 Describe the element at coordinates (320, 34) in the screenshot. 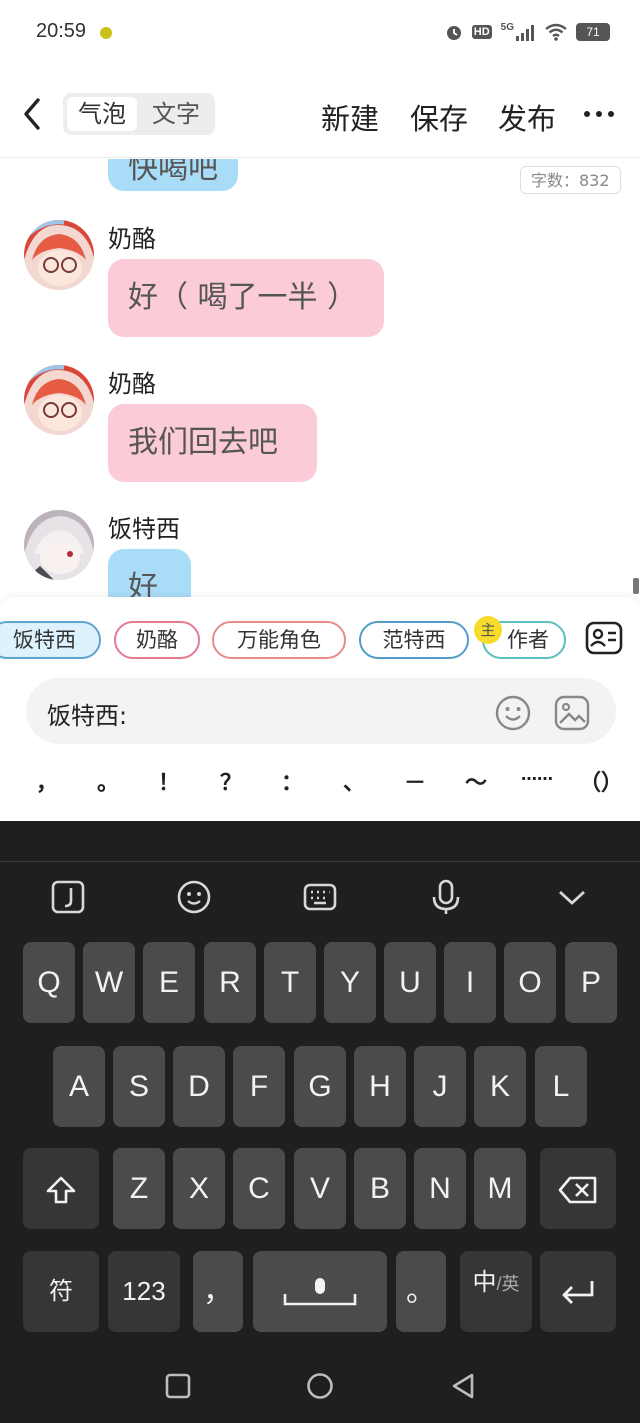

I see `status-bar: 20:59 HD 5G 71` at that location.